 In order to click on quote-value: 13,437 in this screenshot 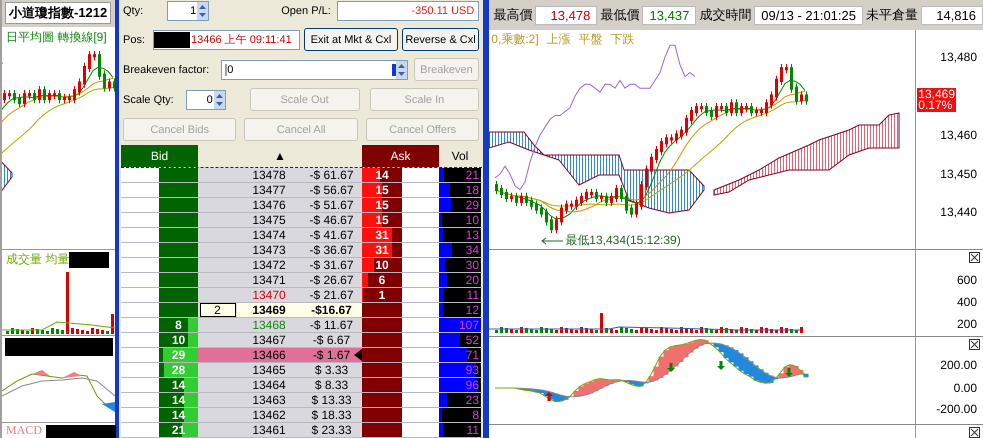, I will do `click(669, 15)`.